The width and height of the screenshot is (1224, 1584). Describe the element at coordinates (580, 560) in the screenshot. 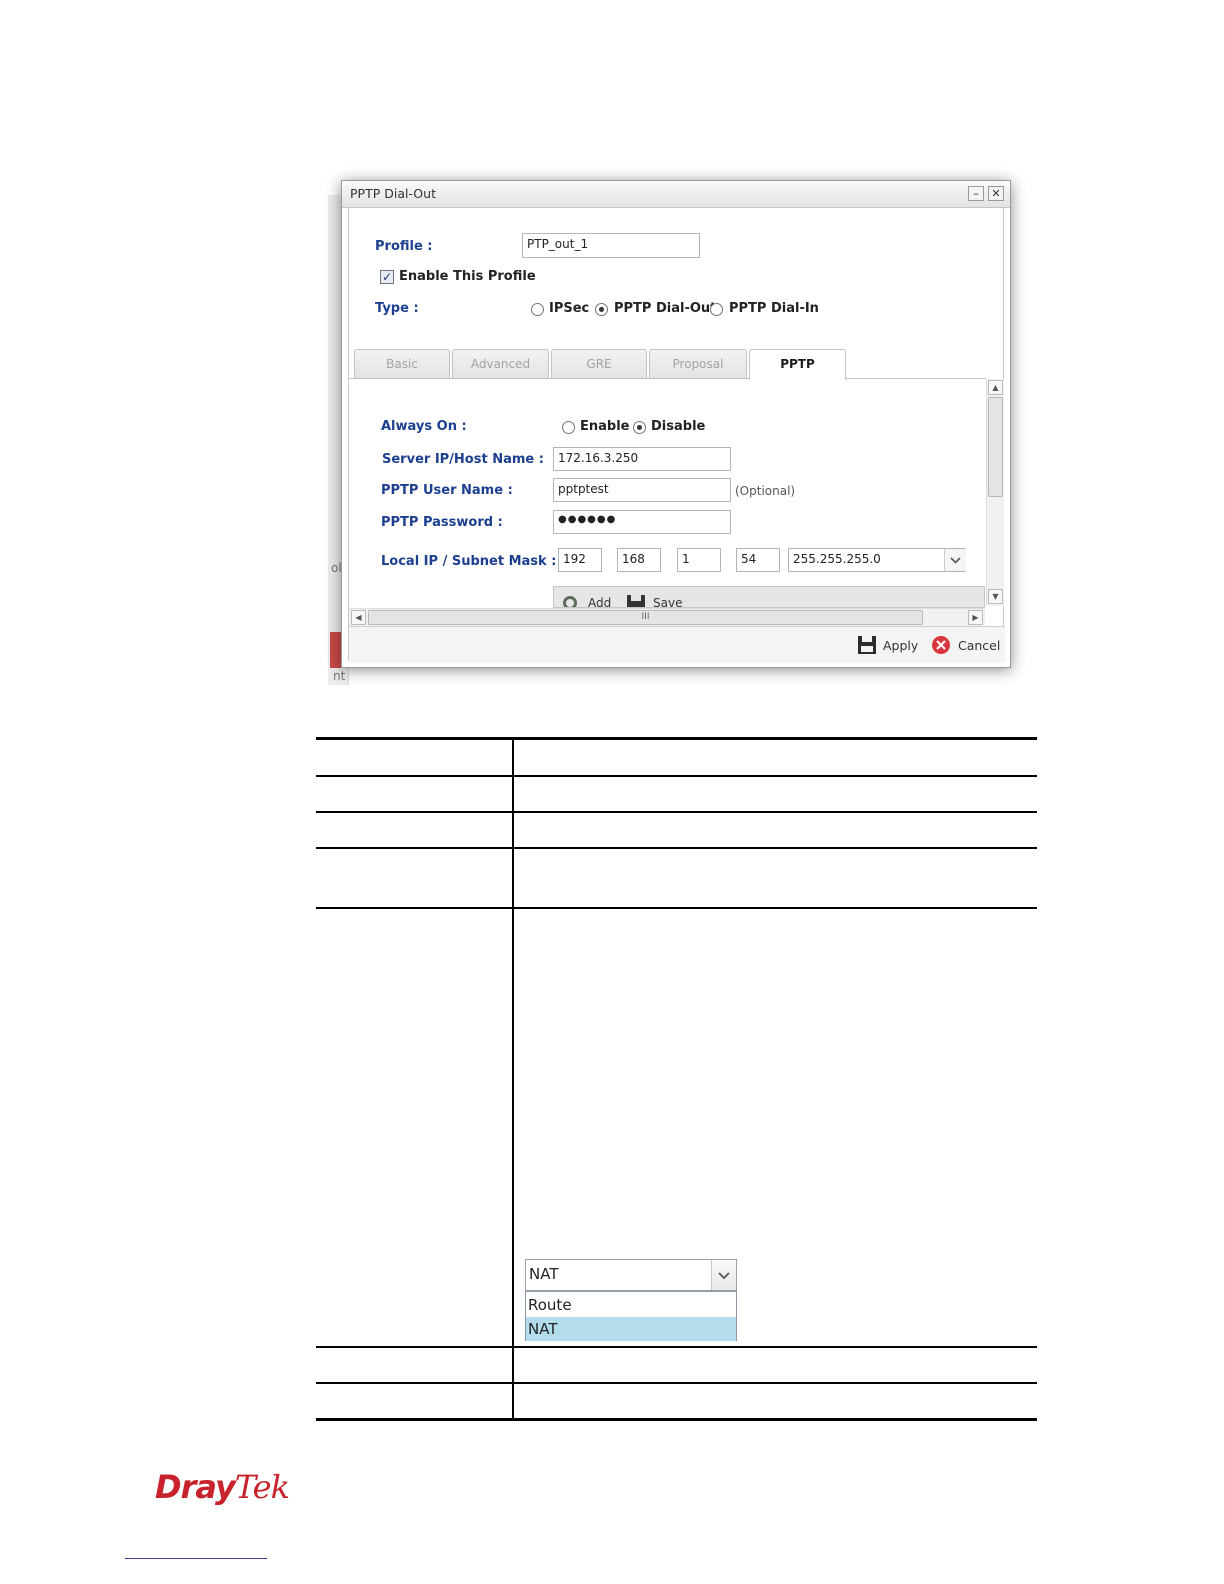

I see `local-ip-octet-1: 192` at that location.